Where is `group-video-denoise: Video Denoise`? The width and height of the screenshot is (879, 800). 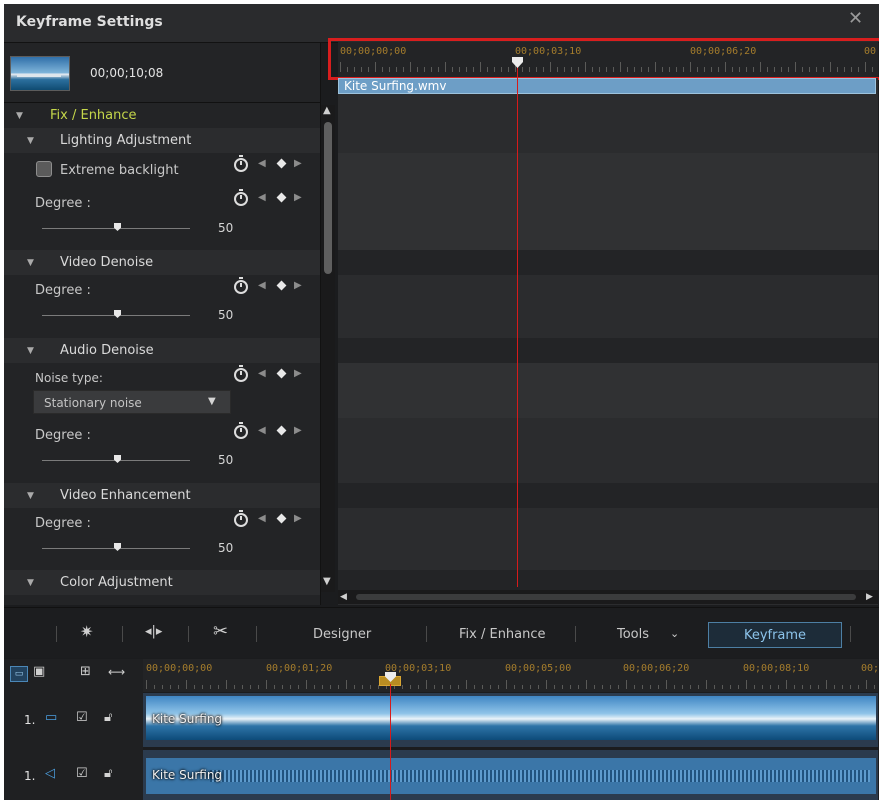
group-video-denoise: Video Denoise is located at coordinates (106, 267).